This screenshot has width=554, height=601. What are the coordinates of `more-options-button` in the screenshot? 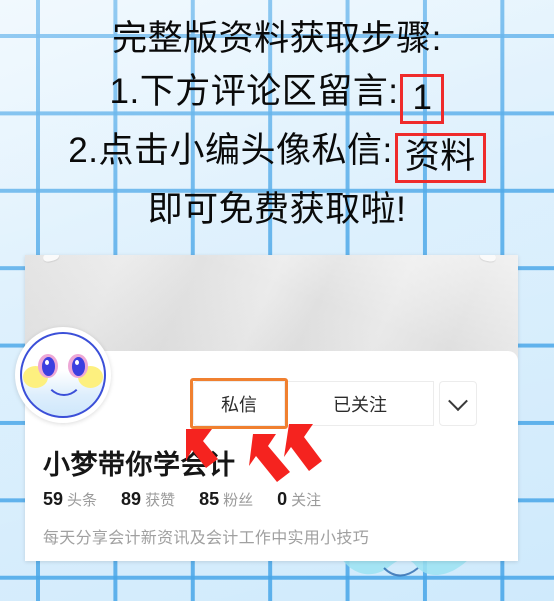 It's located at (458, 403).